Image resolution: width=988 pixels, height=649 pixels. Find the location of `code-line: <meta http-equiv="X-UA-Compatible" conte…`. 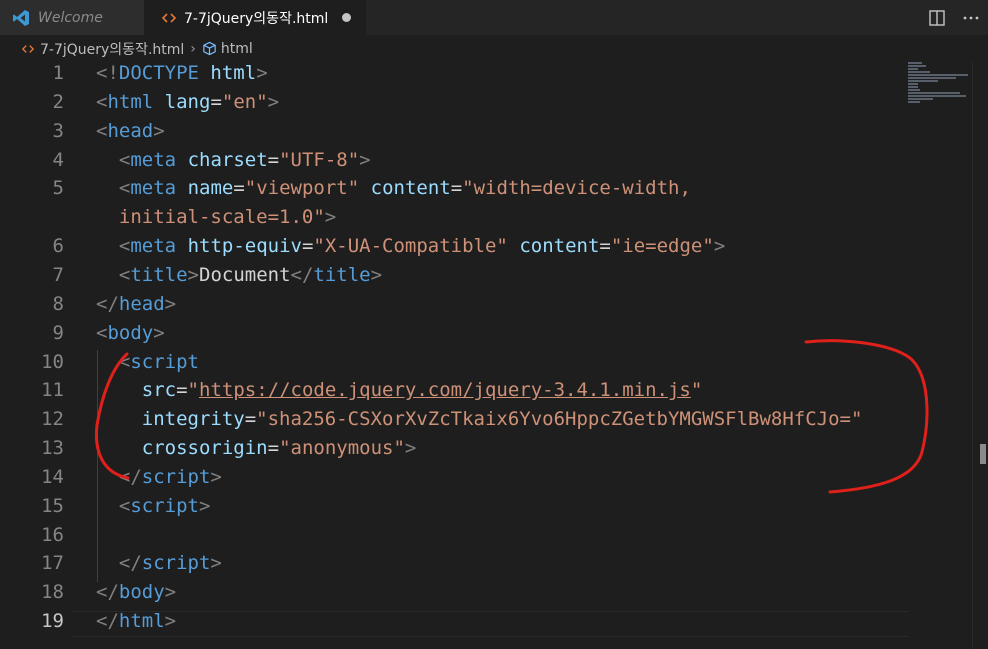

code-line: <meta http-equiv="X-UA-Compatible" conte… is located at coordinates (410, 246).